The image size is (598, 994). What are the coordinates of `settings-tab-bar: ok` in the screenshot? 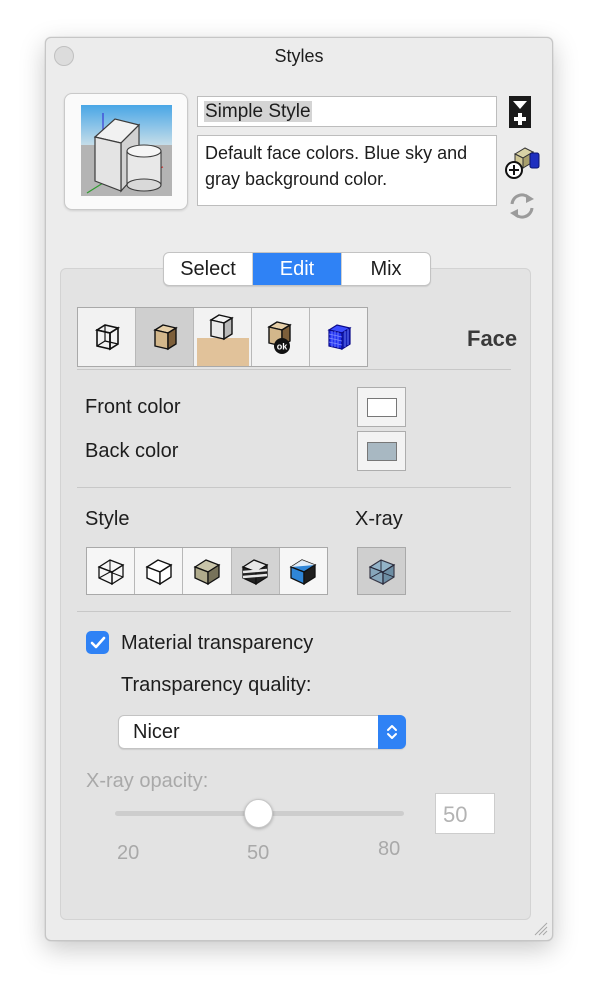 It's located at (222, 337).